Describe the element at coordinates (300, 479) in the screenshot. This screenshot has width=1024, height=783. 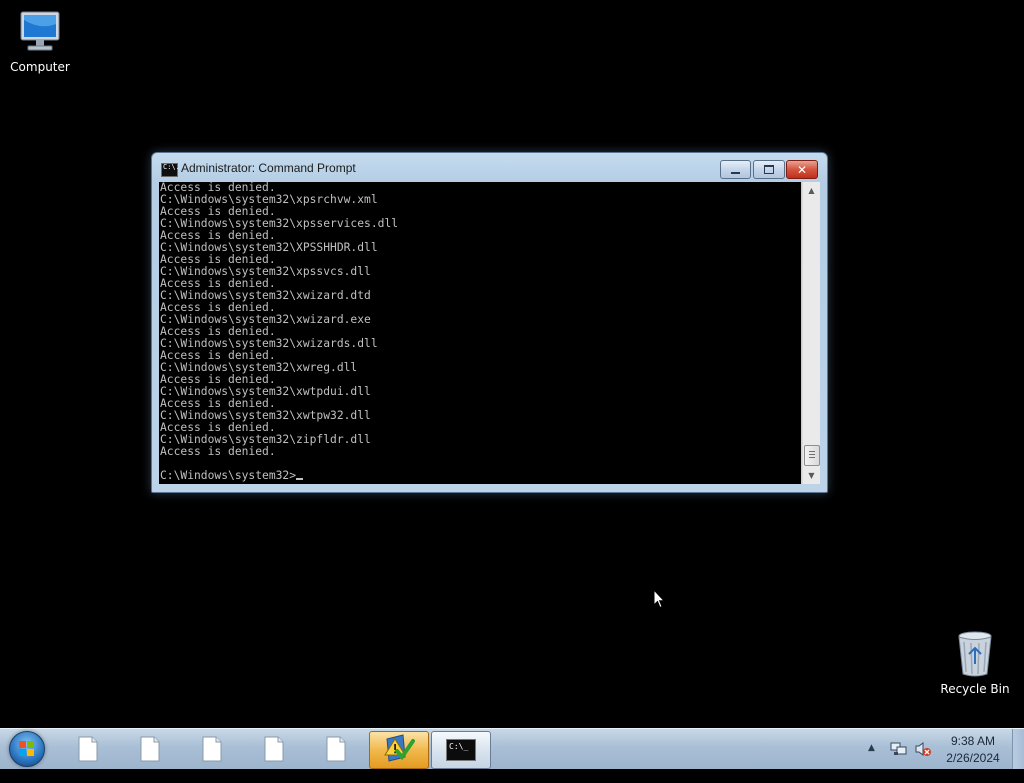
I see `text-caret` at that location.